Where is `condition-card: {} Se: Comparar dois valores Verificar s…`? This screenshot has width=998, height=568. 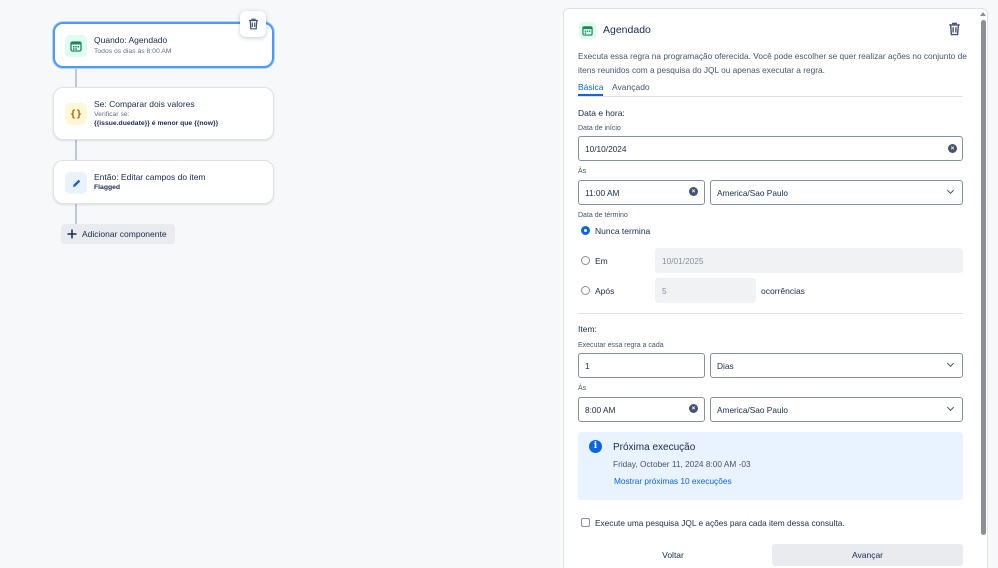
condition-card: {} Se: Comparar dois valores Verificar s… is located at coordinates (163, 113).